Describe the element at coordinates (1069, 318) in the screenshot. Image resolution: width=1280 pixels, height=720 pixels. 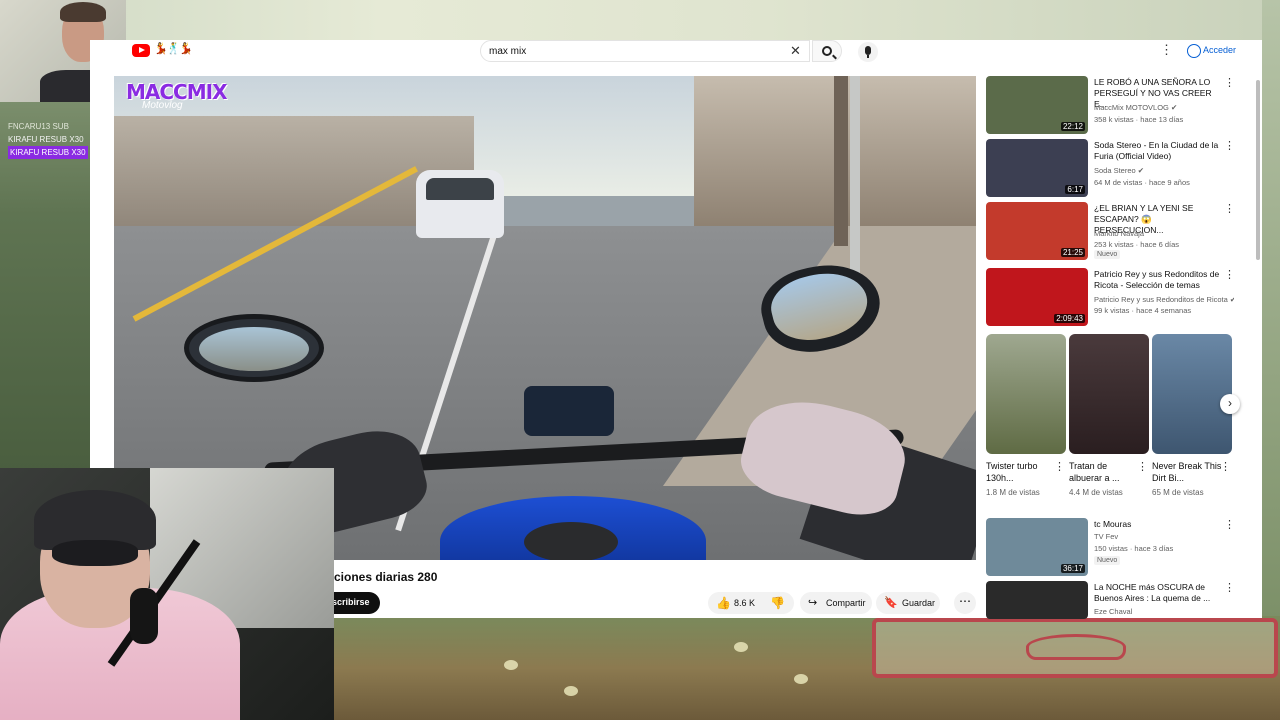
I see `video-duration: 2:09:43` at that location.